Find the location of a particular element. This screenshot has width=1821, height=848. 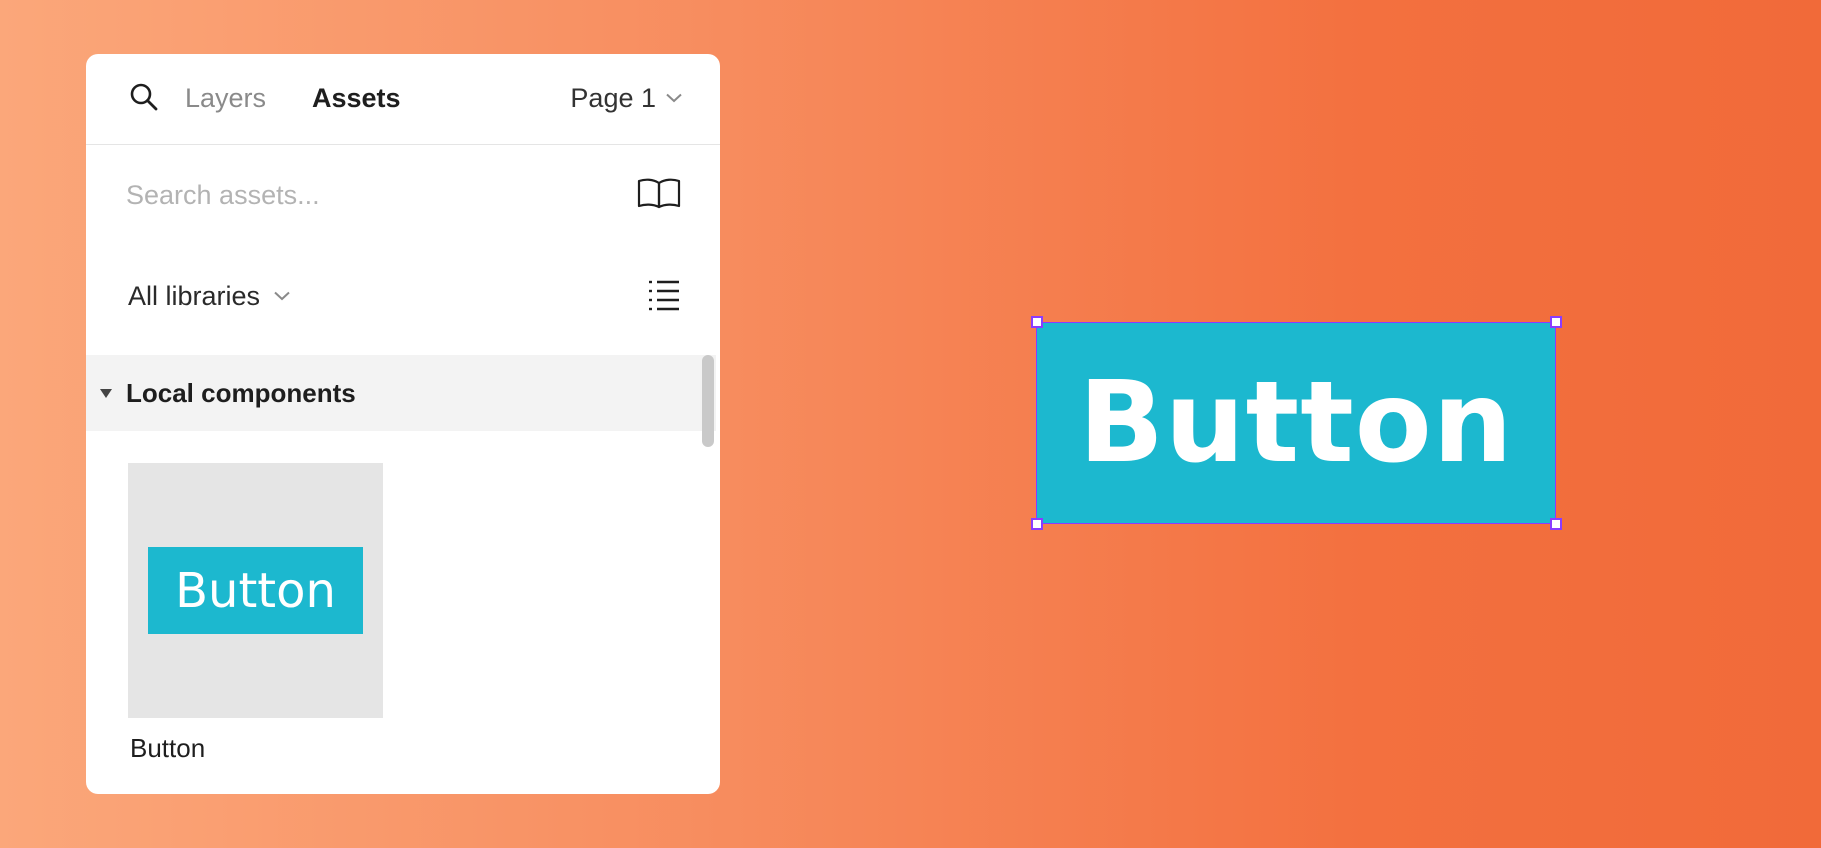

search-icon is located at coordinates (144, 97).